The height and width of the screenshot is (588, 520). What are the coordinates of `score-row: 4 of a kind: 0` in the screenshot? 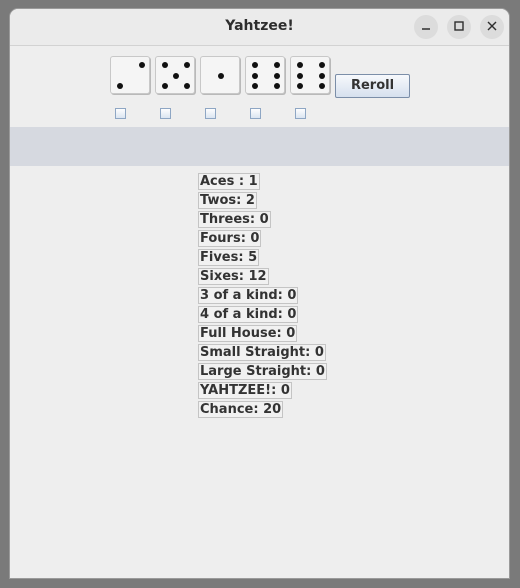 It's located at (248, 314).